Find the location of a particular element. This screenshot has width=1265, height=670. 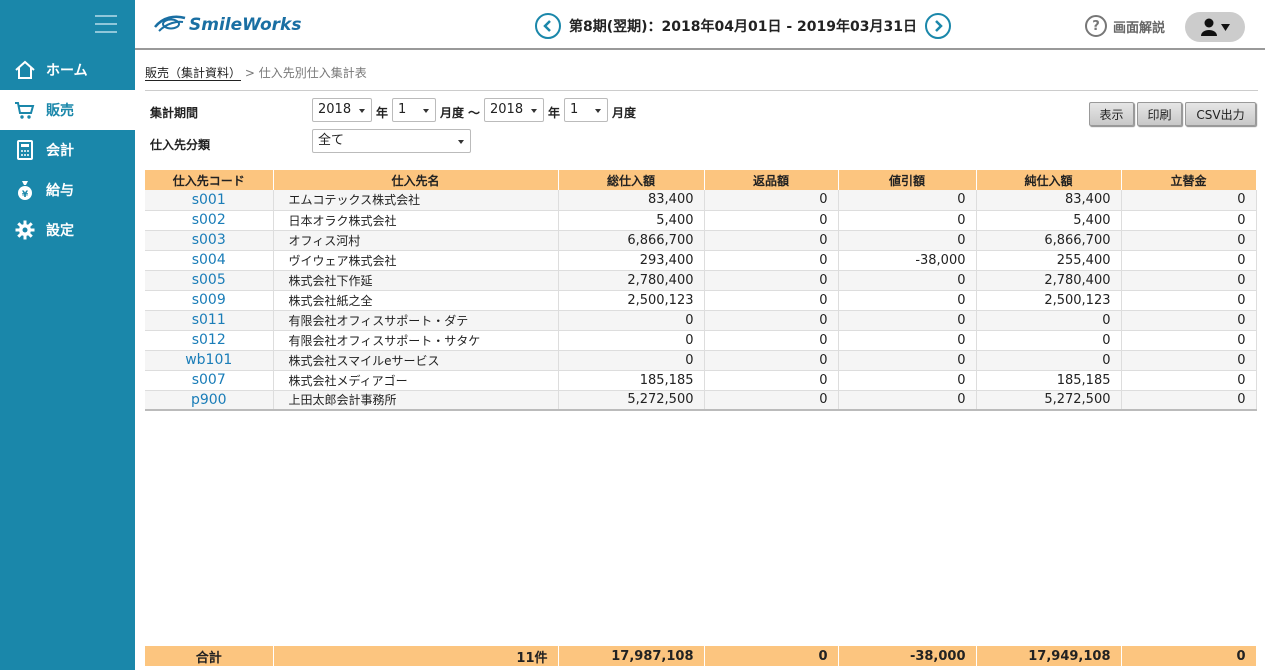

totals-discount: -38,000 is located at coordinates (907, 656).